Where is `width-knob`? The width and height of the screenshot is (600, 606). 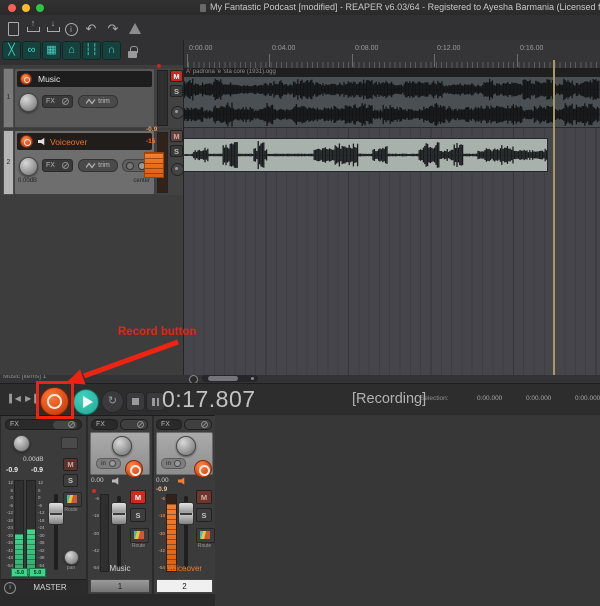 width-knob is located at coordinates (21, 443).